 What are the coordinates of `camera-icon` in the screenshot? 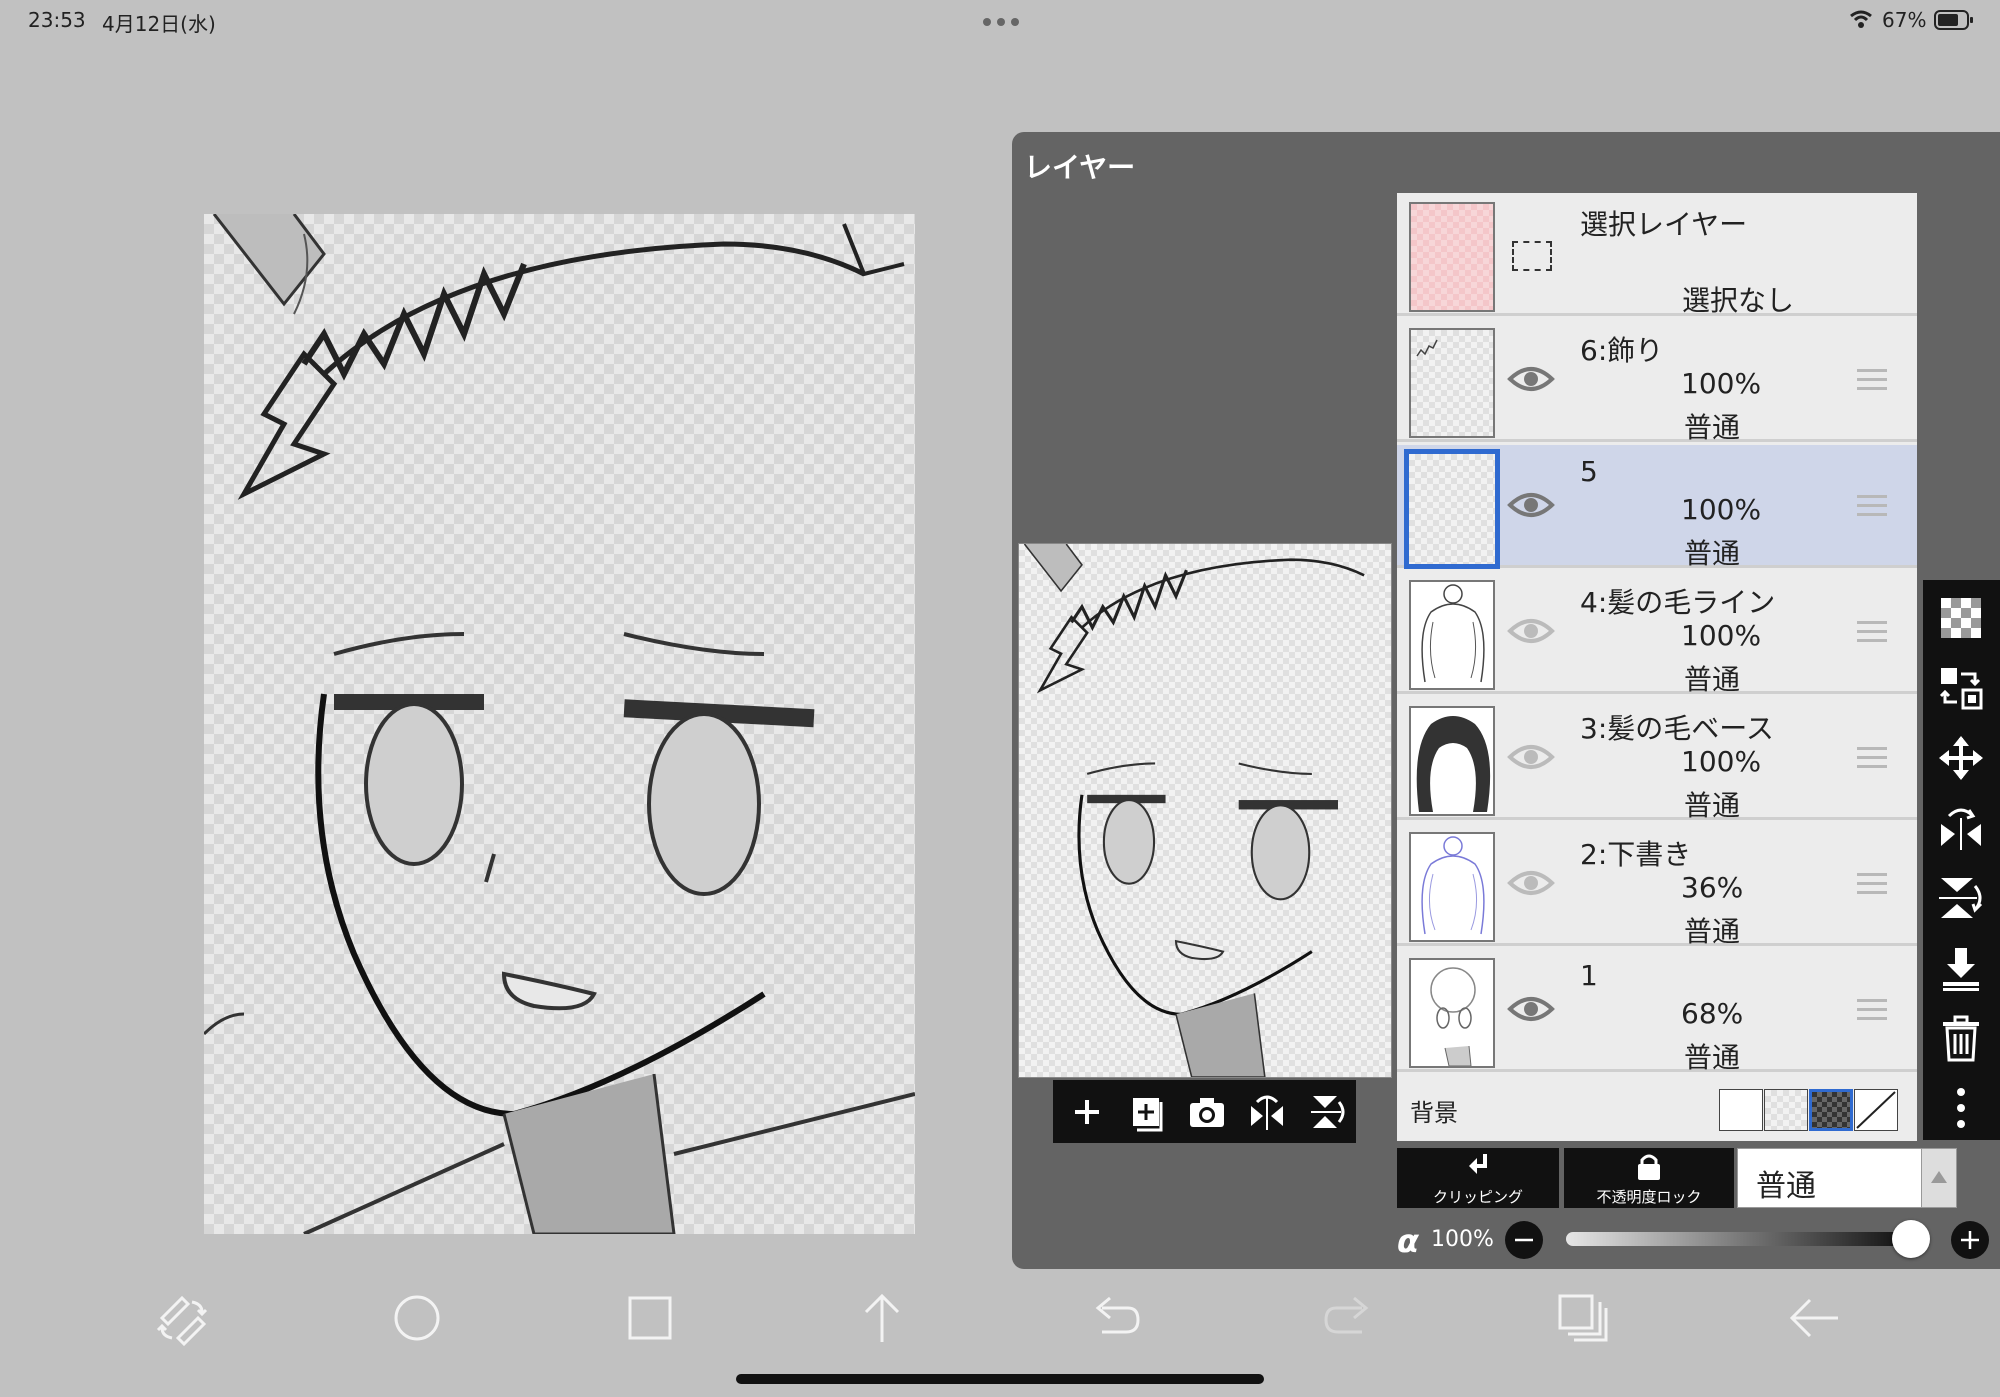 It's located at (1207, 1112).